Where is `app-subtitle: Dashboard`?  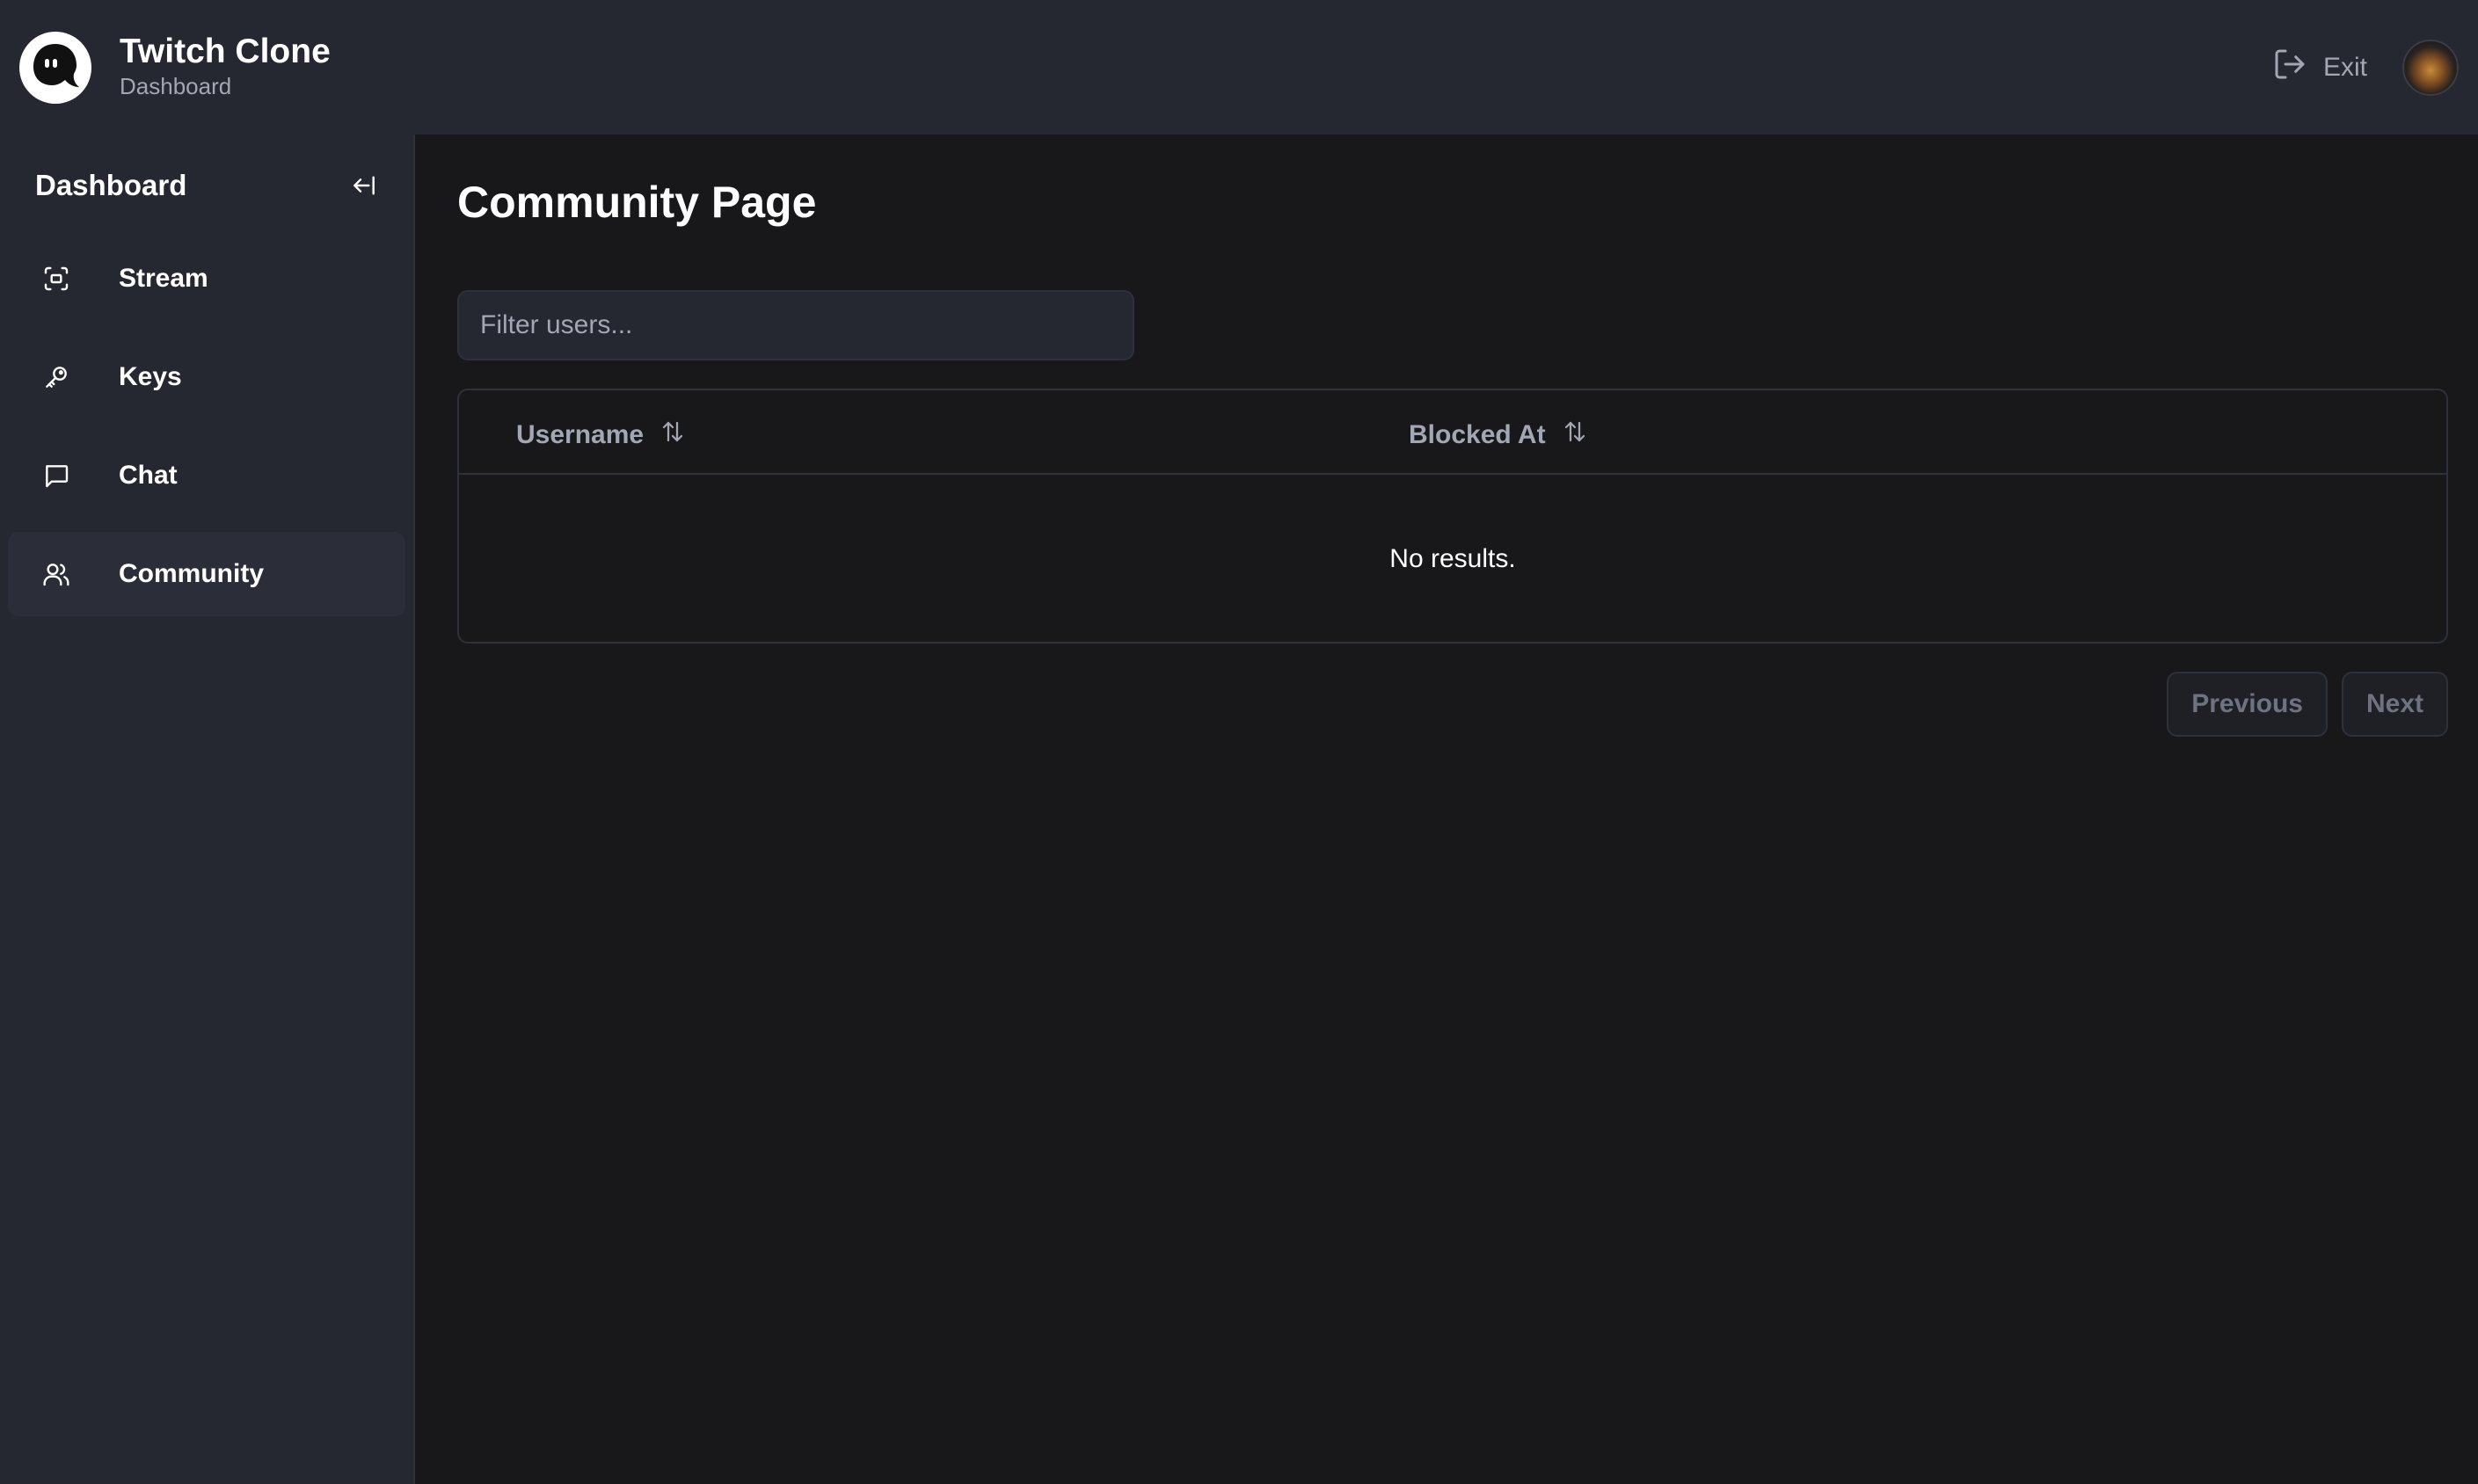
app-subtitle: Dashboard is located at coordinates (176, 86).